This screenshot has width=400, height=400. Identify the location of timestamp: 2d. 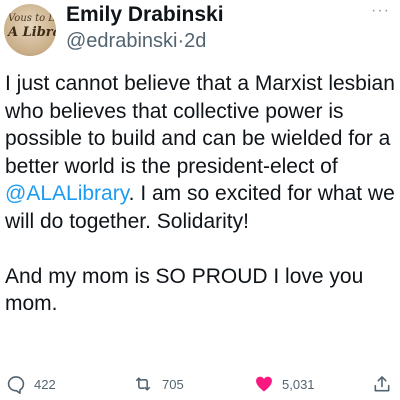
(195, 41).